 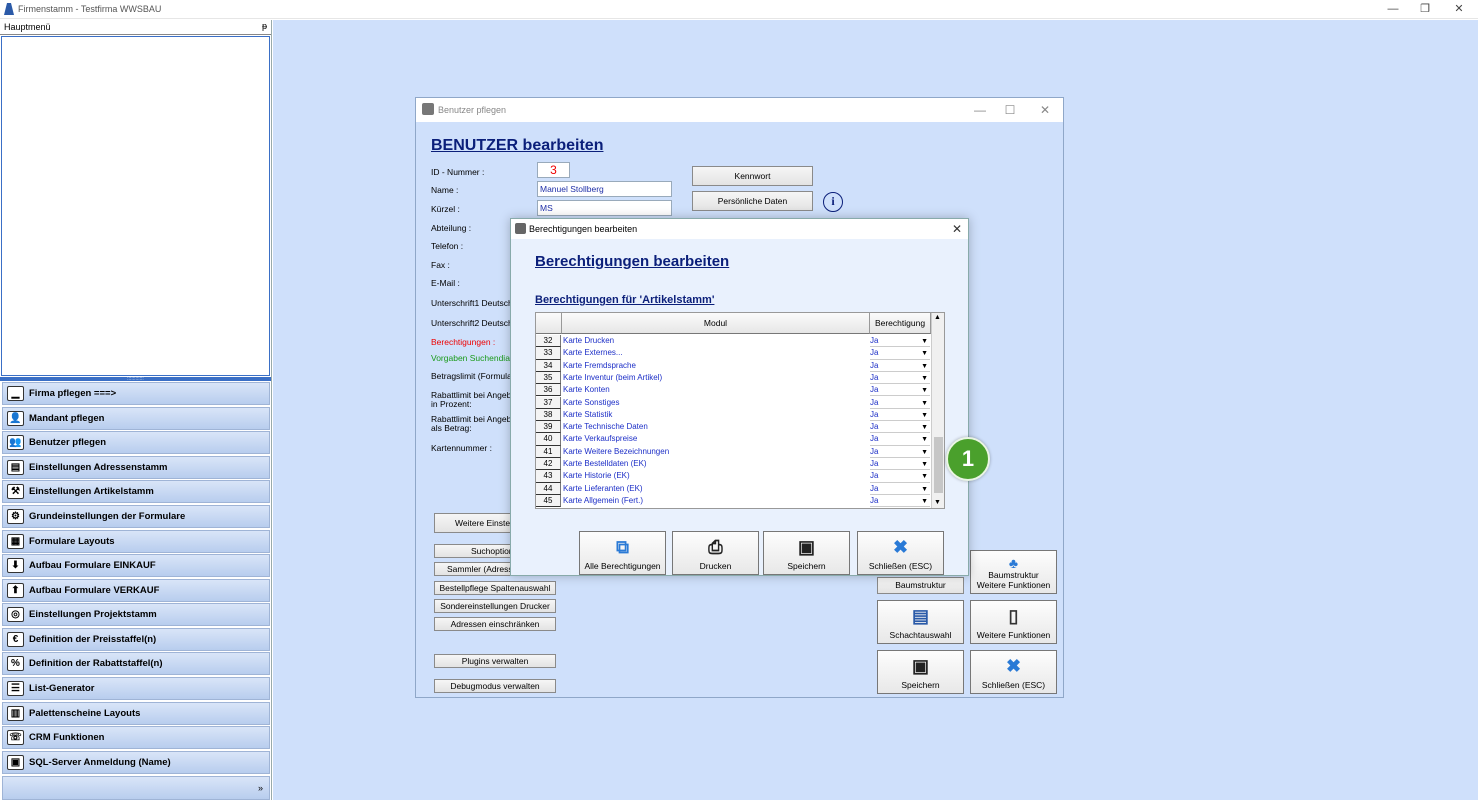 I want to click on nav-grundeinstellungen-formulare: ⚙ Grundeinstellungen der Formulare, so click(x=136, y=516).